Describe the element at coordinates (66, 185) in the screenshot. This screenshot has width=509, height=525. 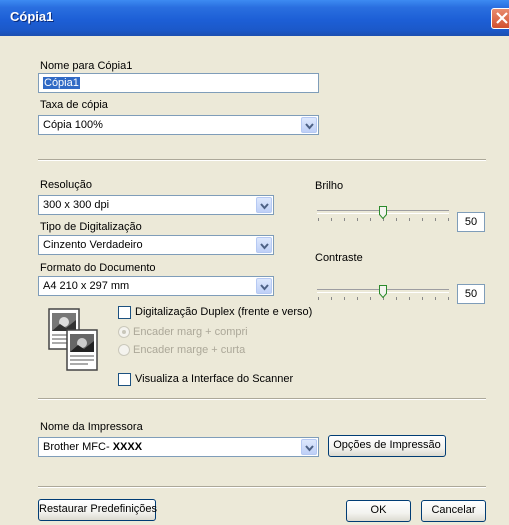
I see `resolution-label: Resolução` at that location.